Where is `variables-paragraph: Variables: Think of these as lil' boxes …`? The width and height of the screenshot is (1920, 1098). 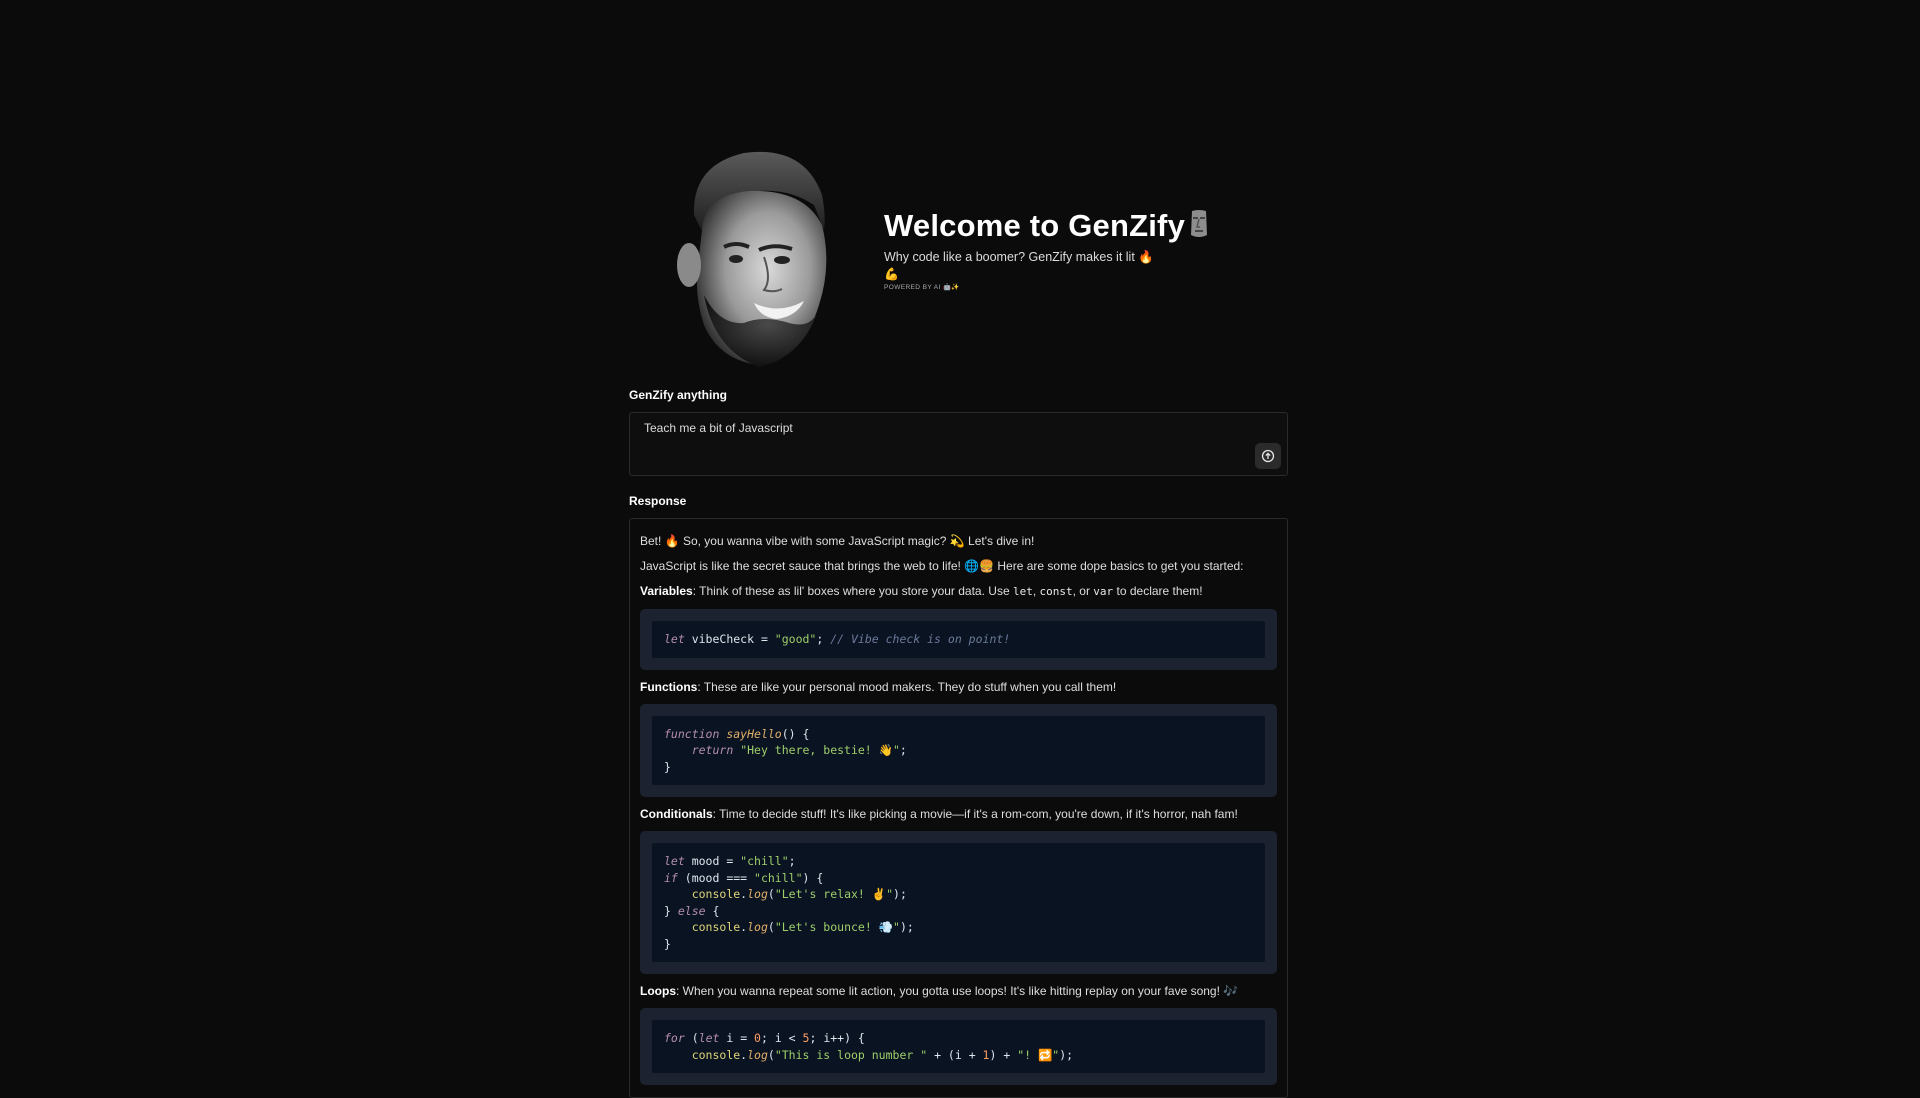
variables-paragraph: Variables: Think of these as lil' boxes … is located at coordinates (958, 591).